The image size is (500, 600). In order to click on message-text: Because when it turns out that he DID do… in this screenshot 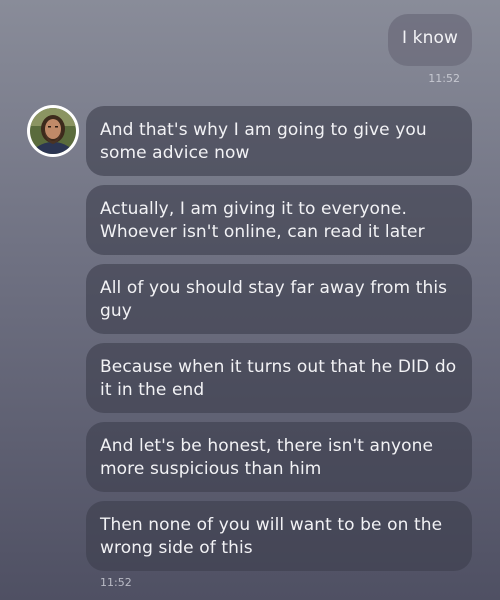, I will do `click(278, 378)`.